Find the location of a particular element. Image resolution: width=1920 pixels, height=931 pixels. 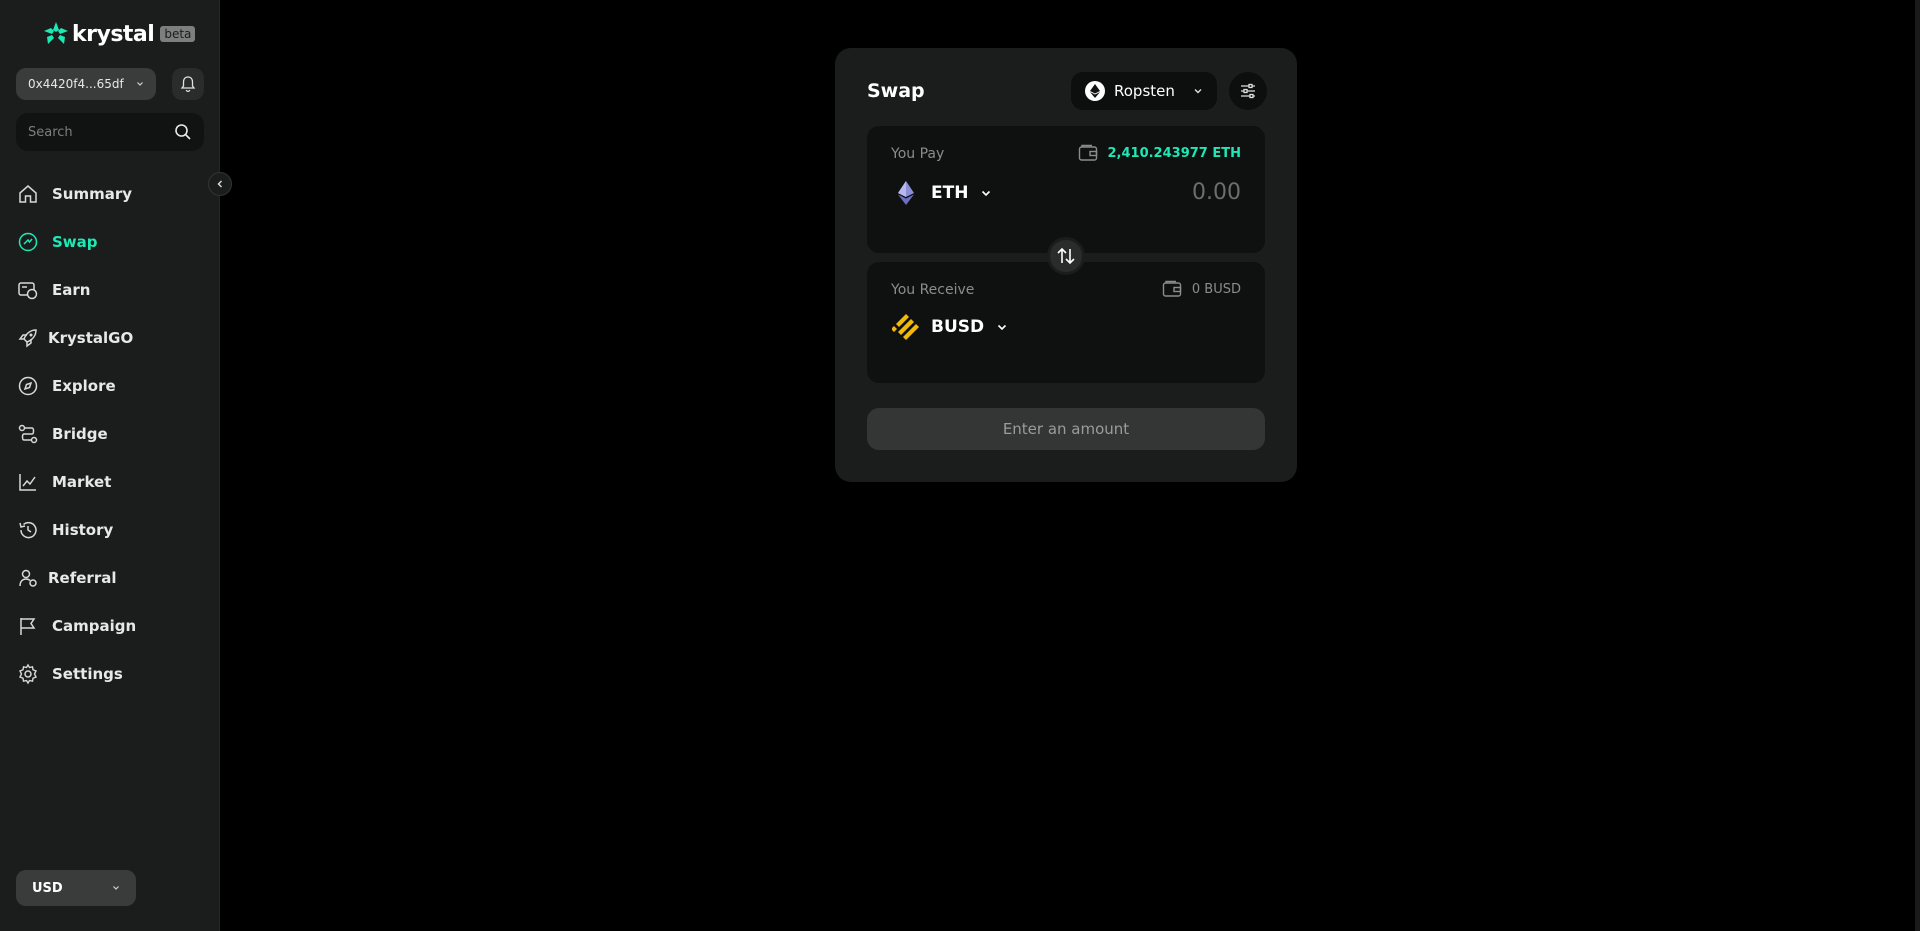

pay-amount-input is located at coordinates (1141, 192).